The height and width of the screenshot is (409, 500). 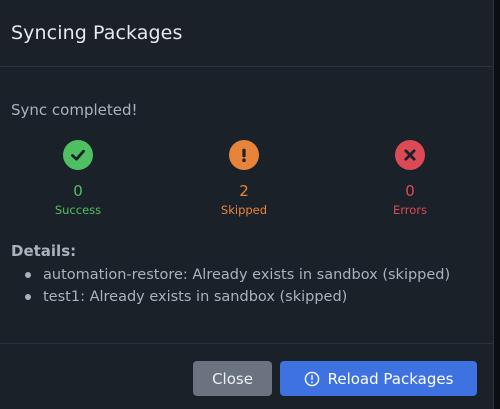 I want to click on check-circle-icon, so click(x=78, y=155).